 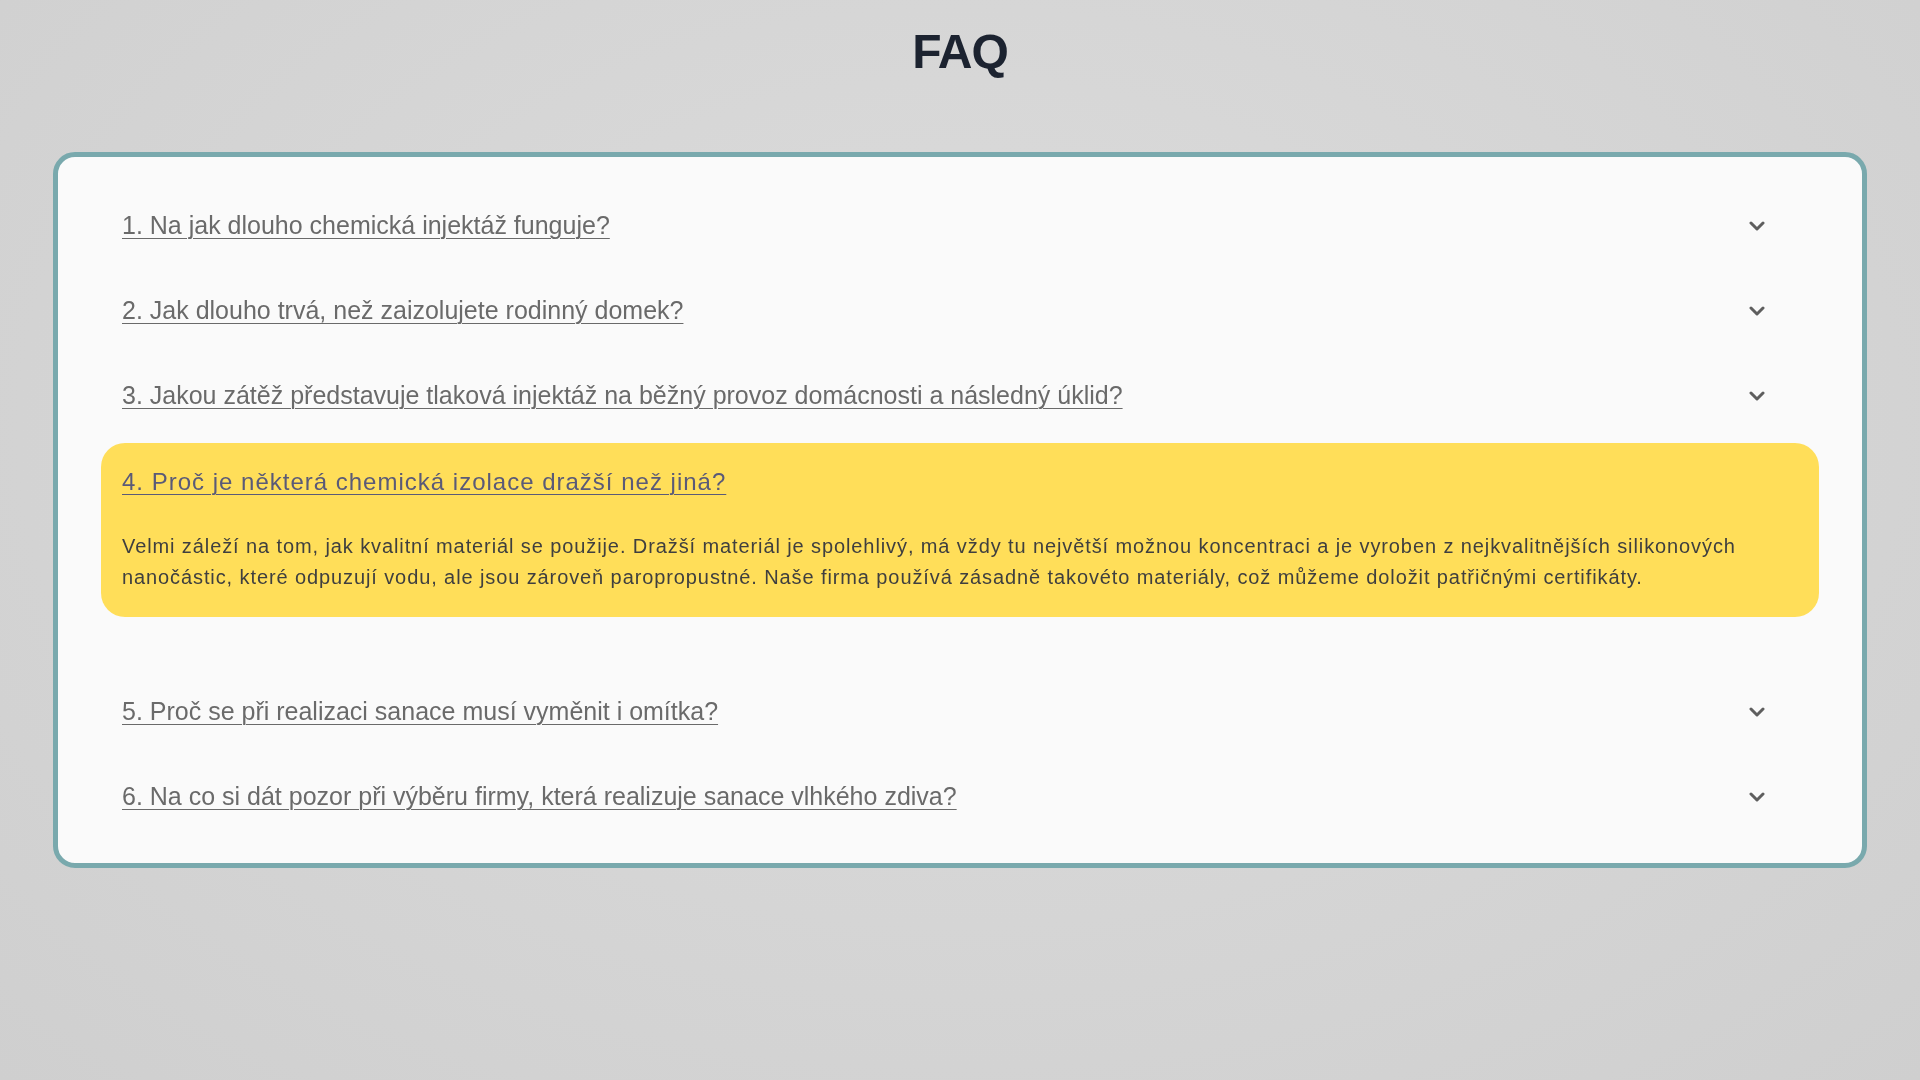 What do you see at coordinates (960, 52) in the screenshot?
I see `page-title: FAQ` at bounding box center [960, 52].